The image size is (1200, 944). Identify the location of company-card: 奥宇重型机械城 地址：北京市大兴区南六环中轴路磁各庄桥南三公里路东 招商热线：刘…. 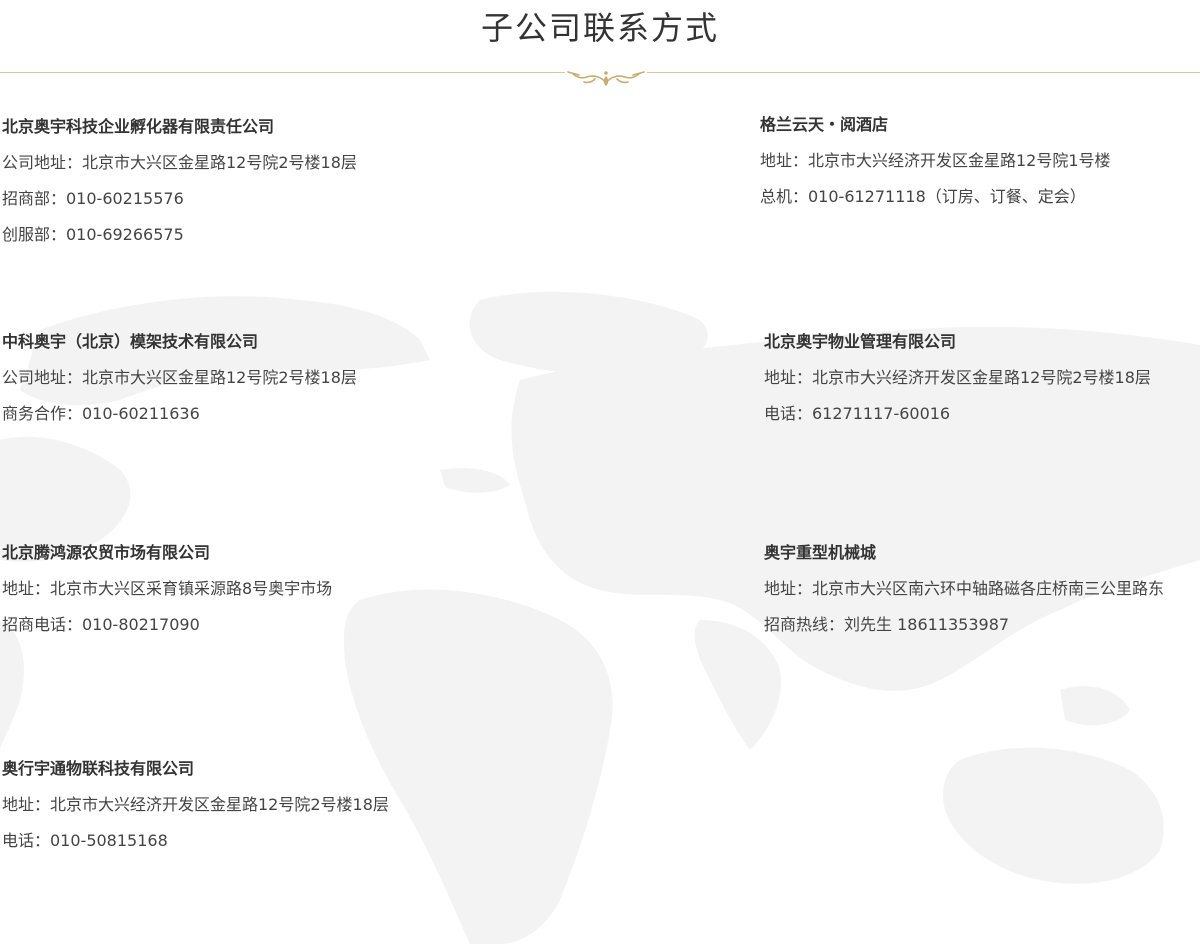
(982, 597).